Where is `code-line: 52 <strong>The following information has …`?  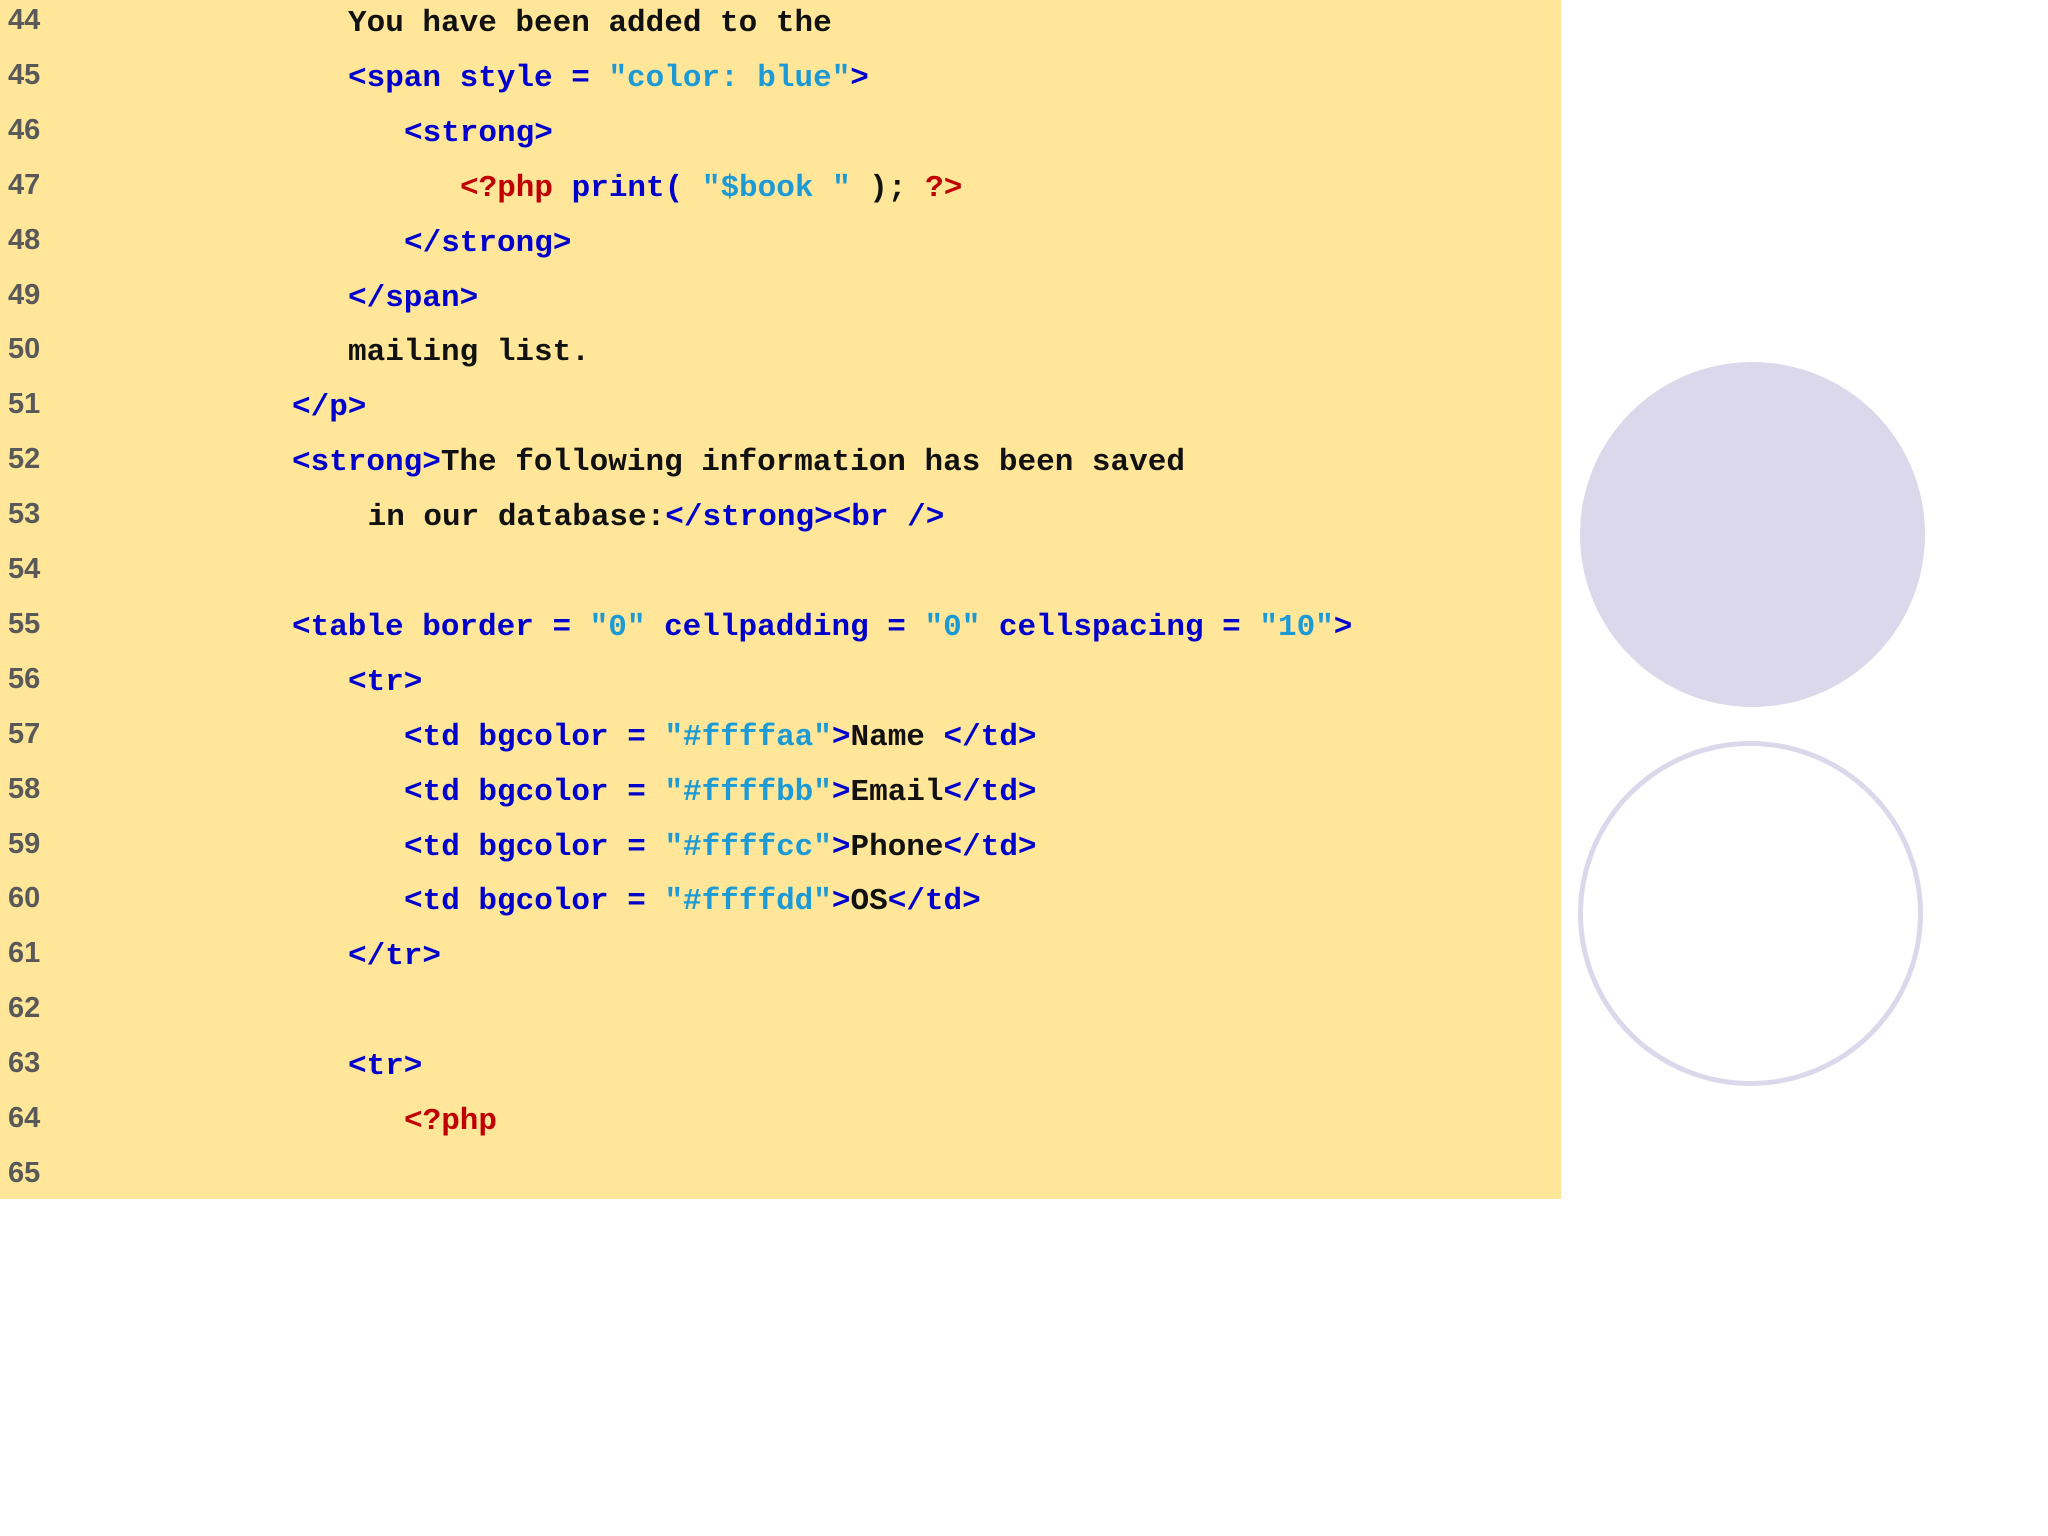
code-line: 52 <strong>The following information has … is located at coordinates (780, 468).